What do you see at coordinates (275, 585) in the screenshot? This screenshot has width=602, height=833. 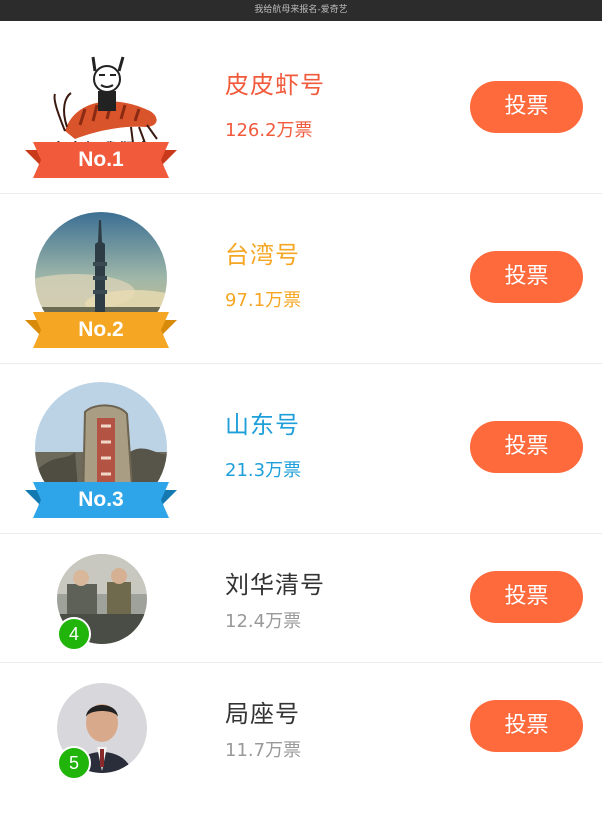 I see `item-name: 刘华清号` at bounding box center [275, 585].